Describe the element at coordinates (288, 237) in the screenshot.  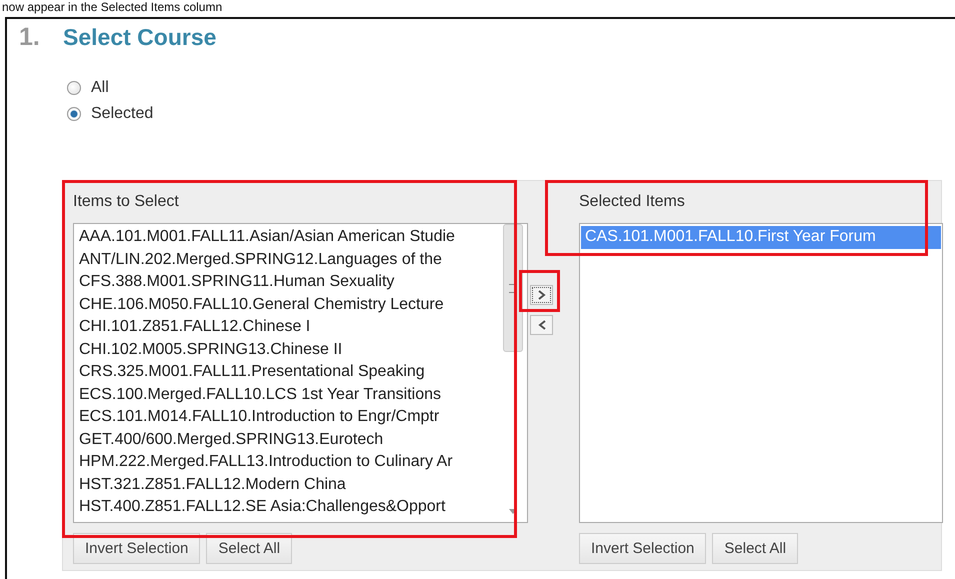
I see `list-item: AAA.101.M001.FALL11.Asian/Asian American Studie` at that location.